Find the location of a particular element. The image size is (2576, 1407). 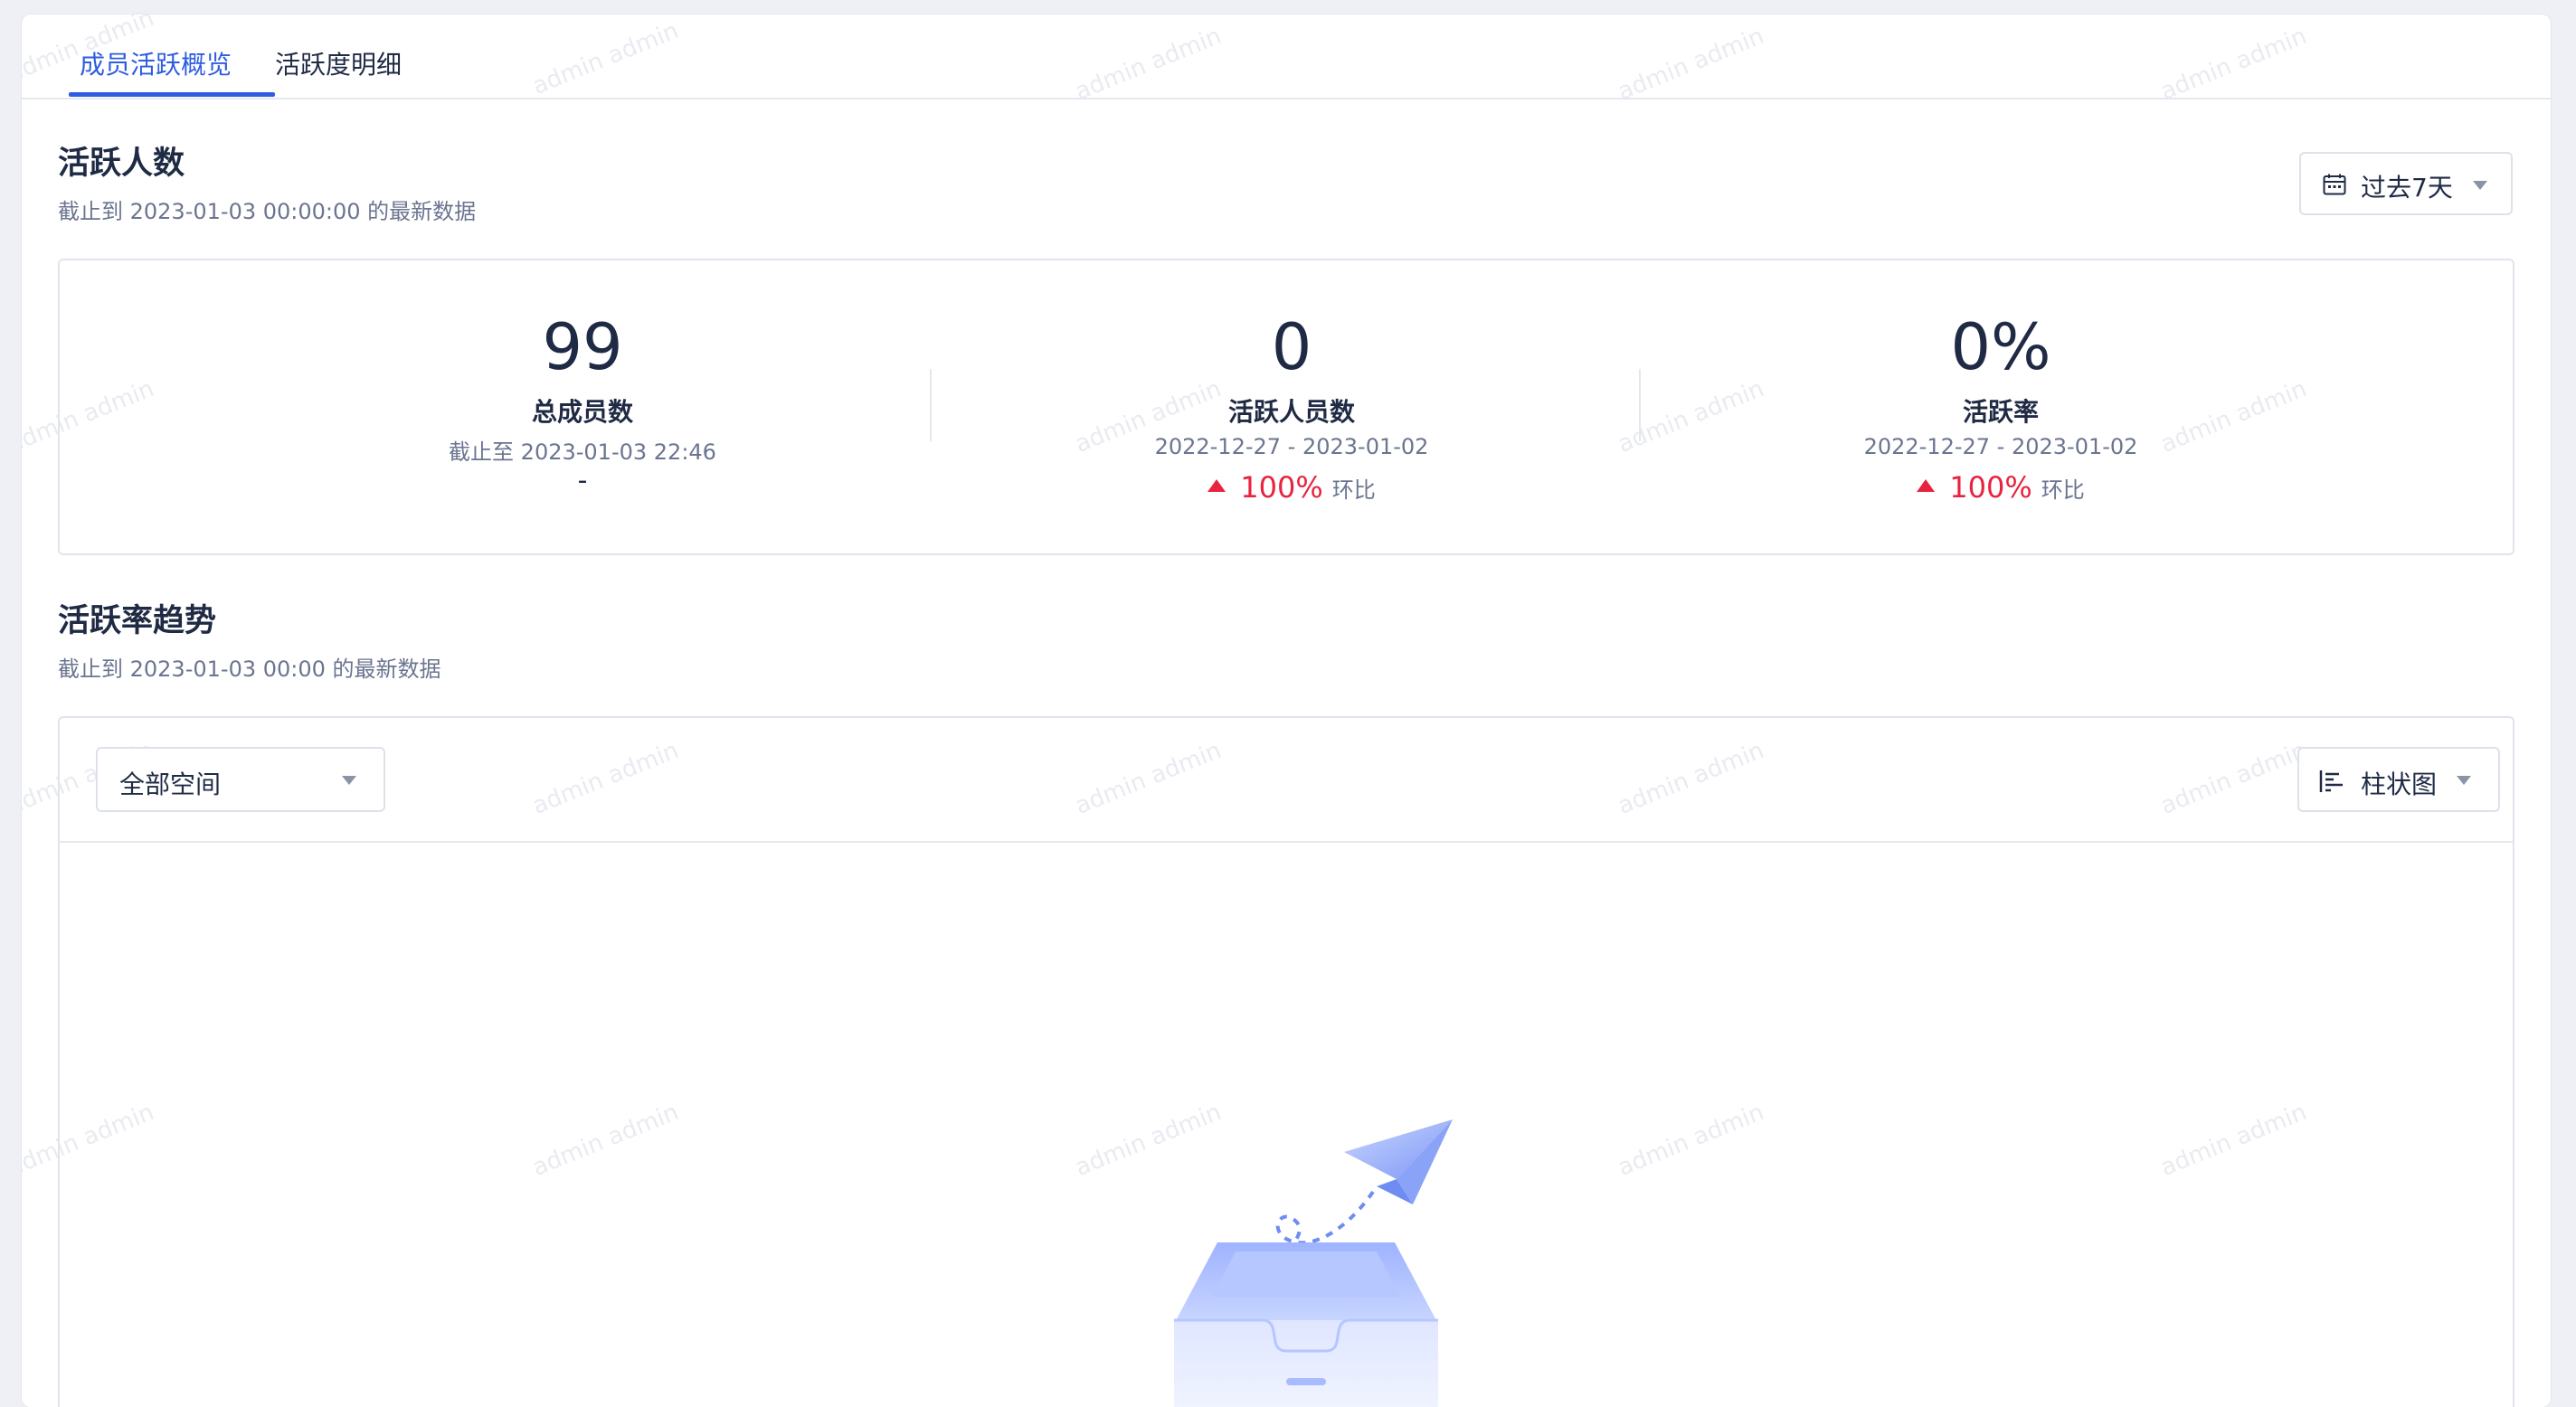

active-count-subtitle: 截止到 2023-01-03 00:00:00 的最新数据 is located at coordinates (267, 211).